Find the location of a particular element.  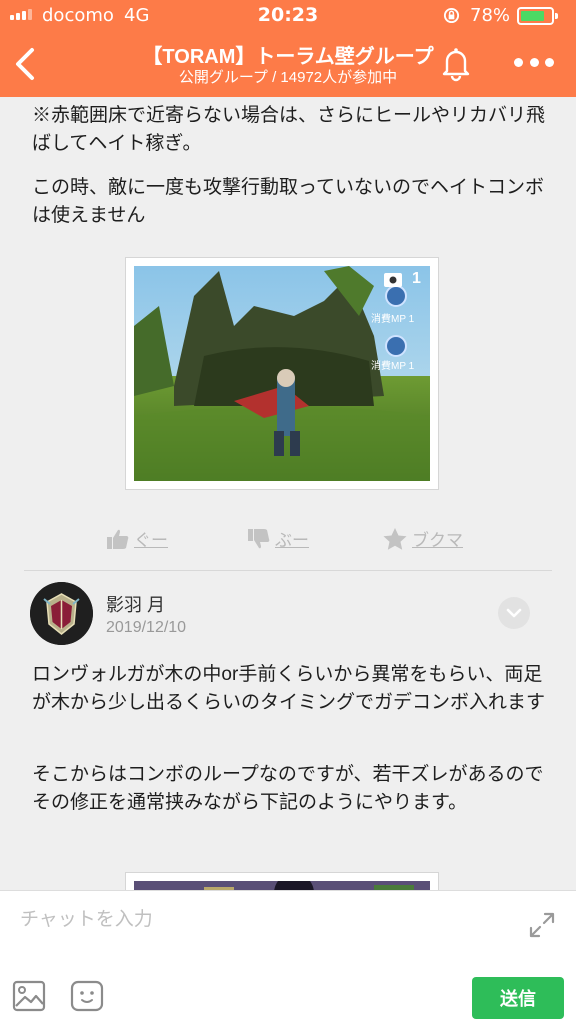

send-button: 送信 is located at coordinates (518, 998).